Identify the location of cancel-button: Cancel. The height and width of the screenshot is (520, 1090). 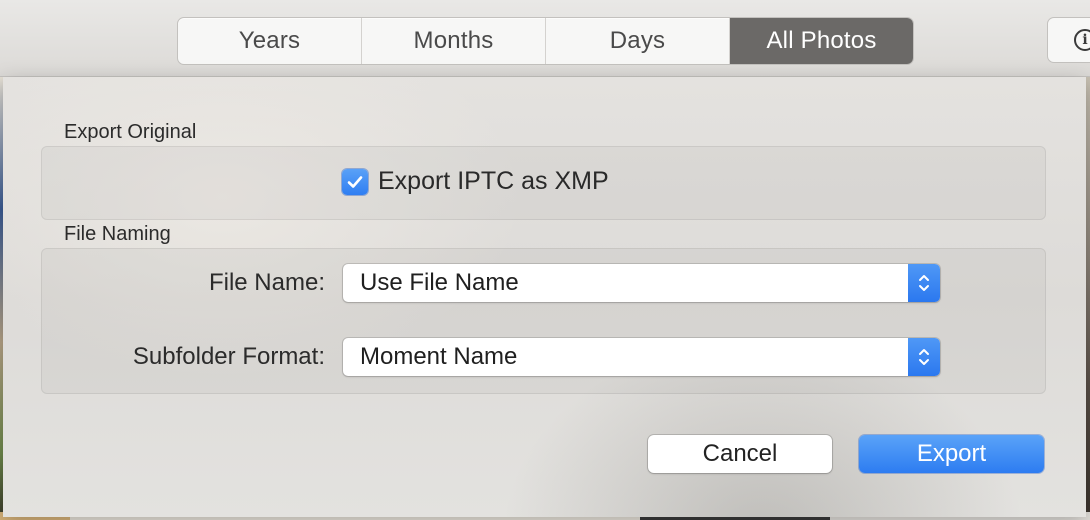
(740, 454).